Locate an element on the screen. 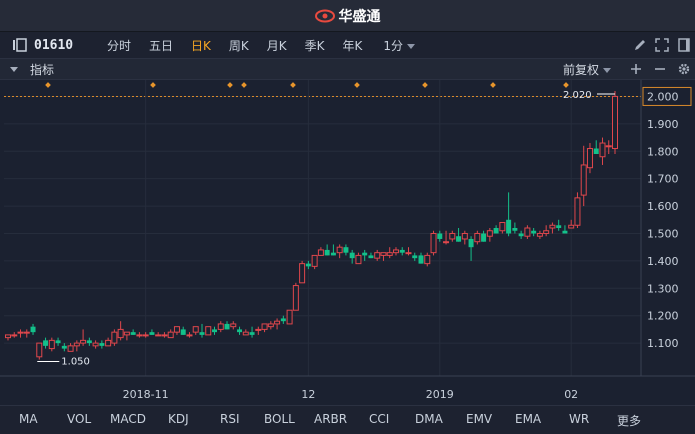 The height and width of the screenshot is (434, 695). chevron-down-icon is located at coordinates (607, 70).